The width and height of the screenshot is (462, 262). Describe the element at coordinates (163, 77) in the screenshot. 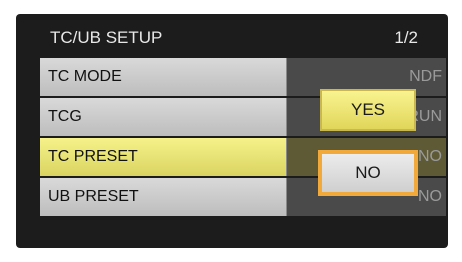

I see `menu-label-cell: TC MODE` at that location.